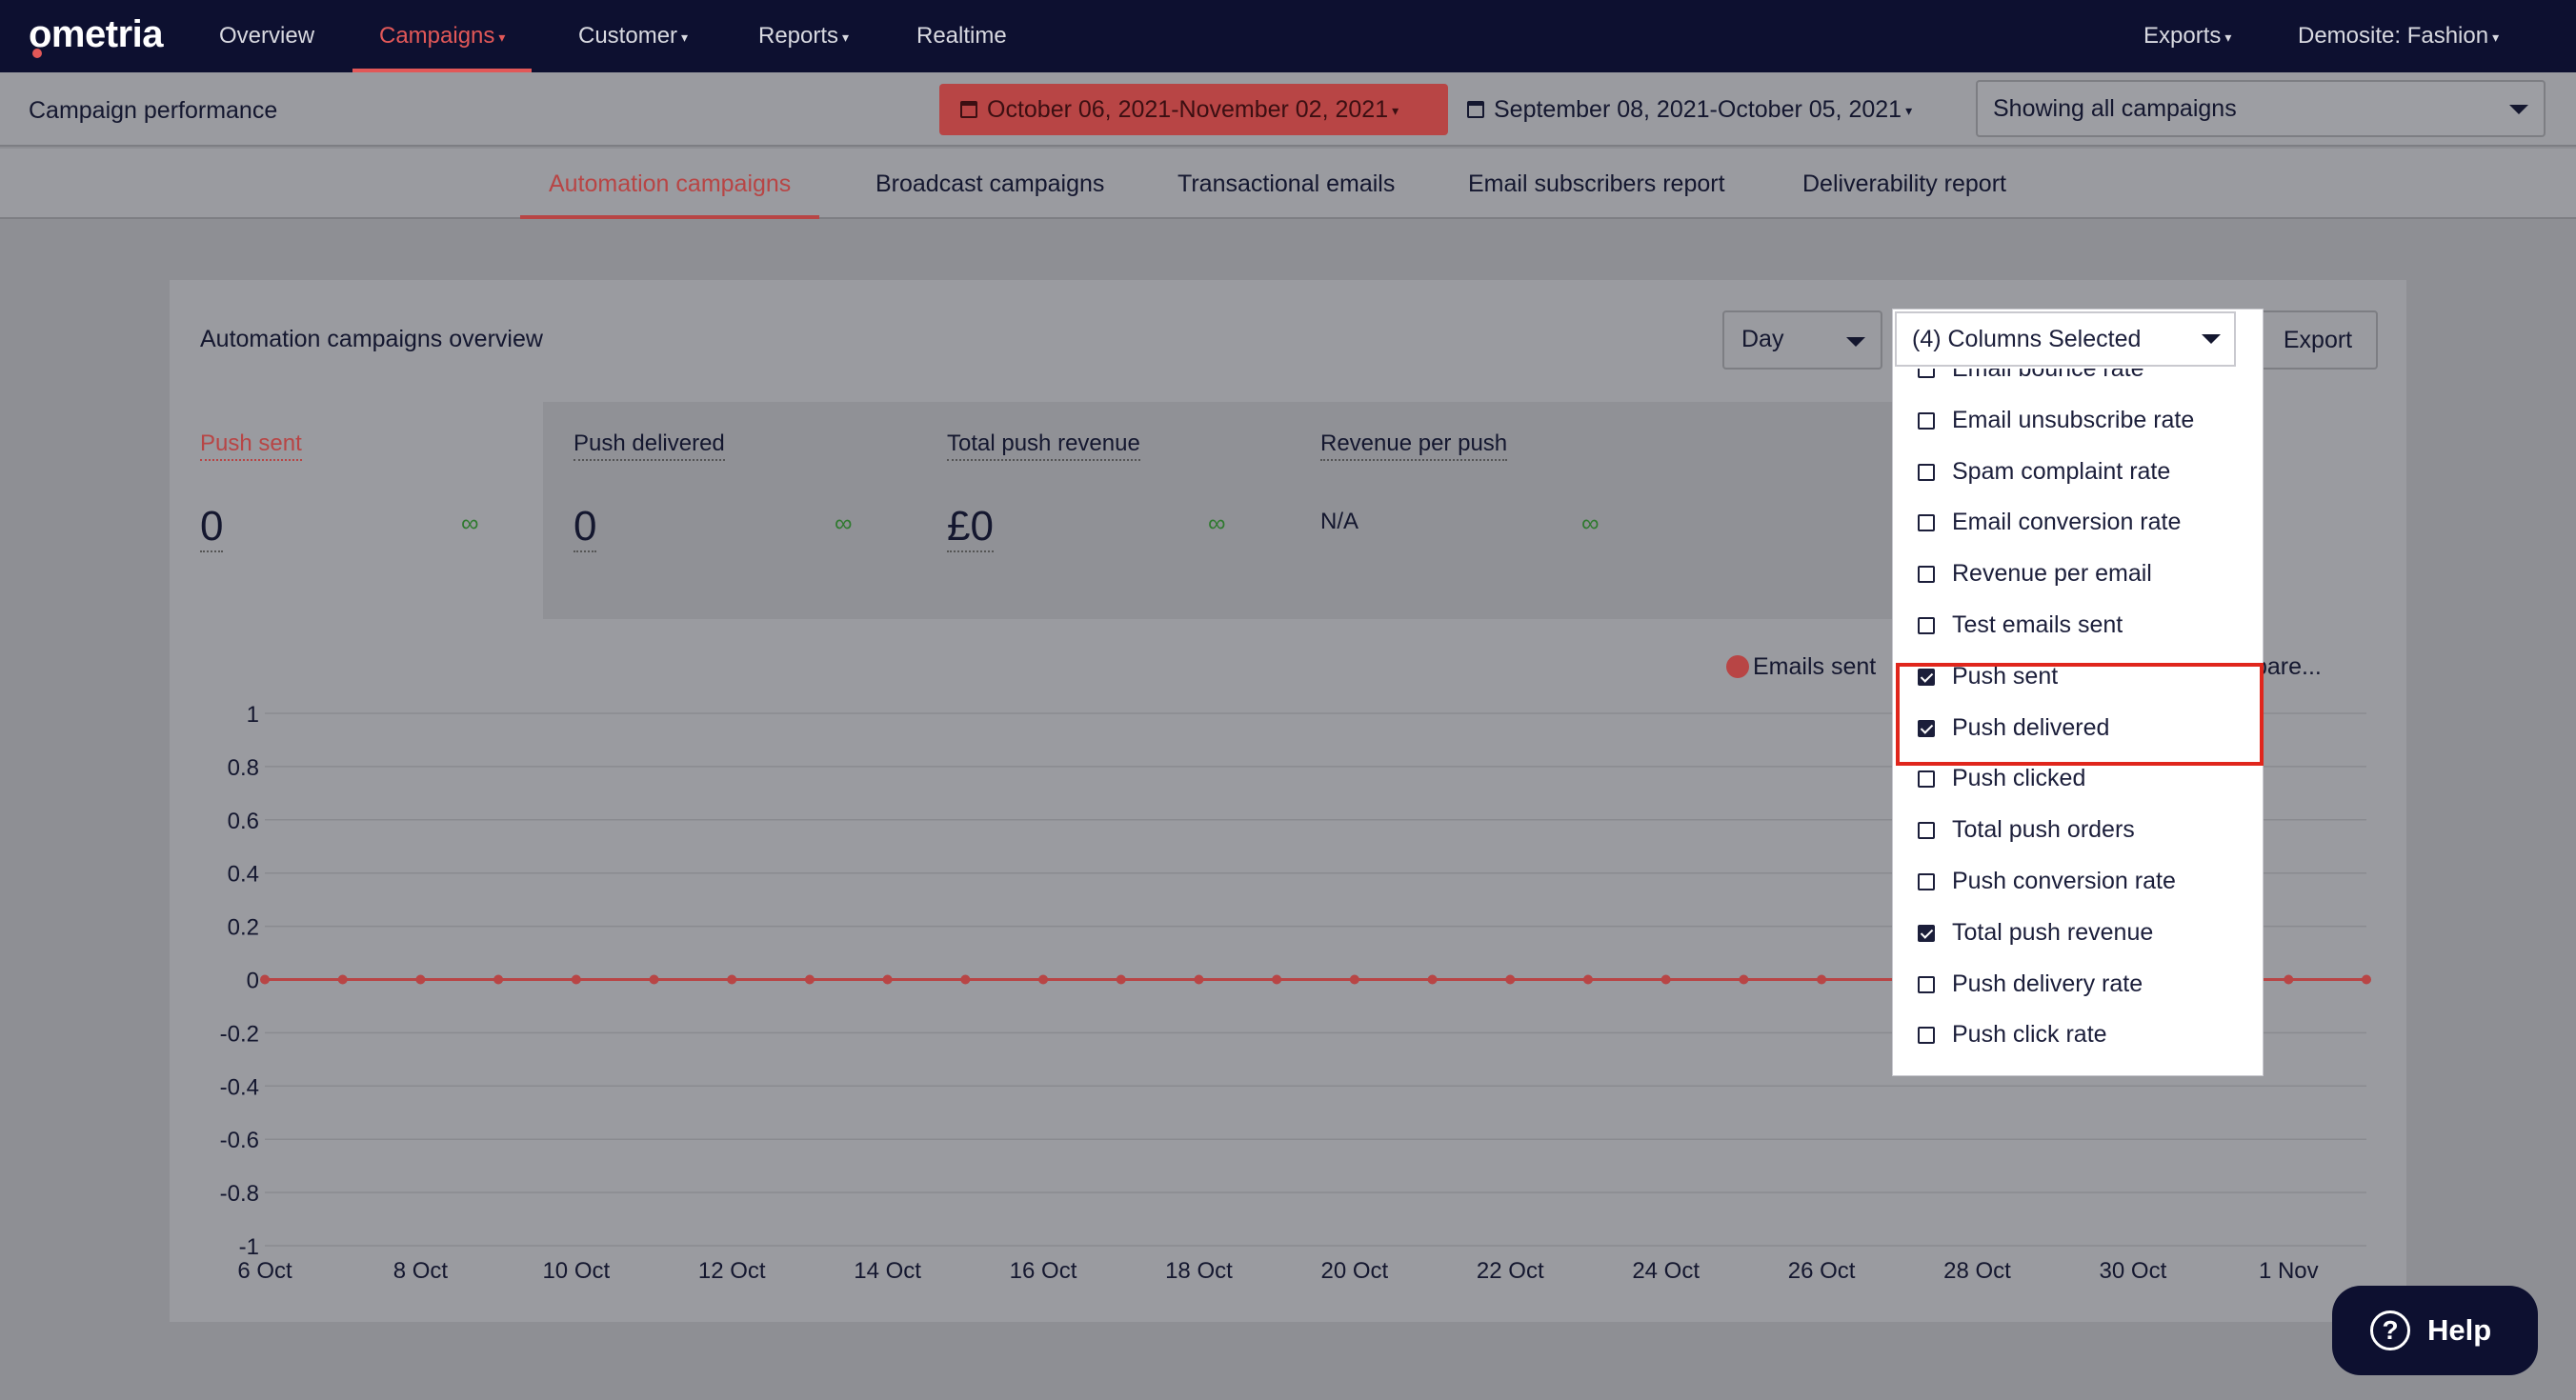 The width and height of the screenshot is (2576, 1400). Describe the element at coordinates (244, 928) in the screenshot. I see `y-tick-label: 0.2` at that location.